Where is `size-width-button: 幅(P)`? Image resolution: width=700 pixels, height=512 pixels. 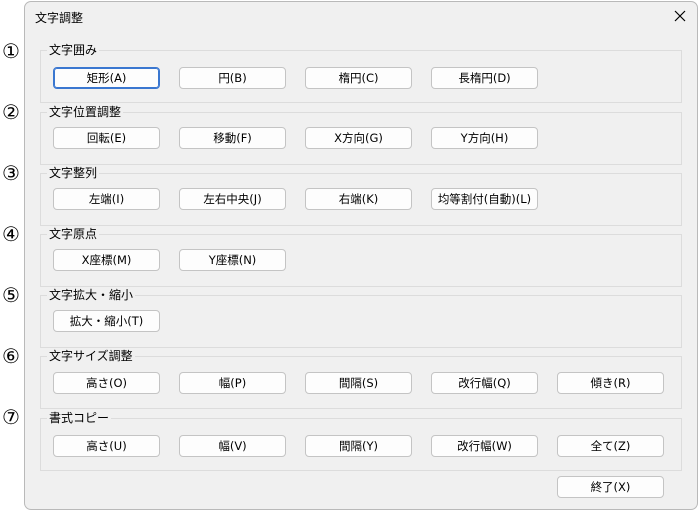
size-width-button: 幅(P) is located at coordinates (232, 383).